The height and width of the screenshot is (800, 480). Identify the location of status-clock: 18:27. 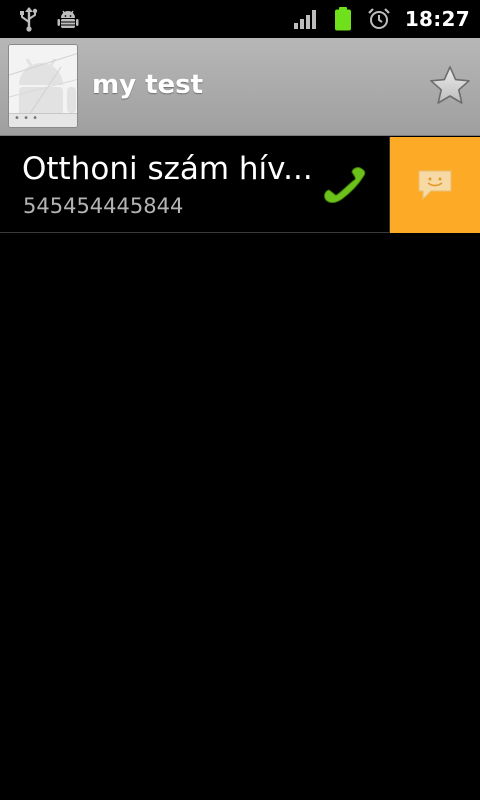
(437, 19).